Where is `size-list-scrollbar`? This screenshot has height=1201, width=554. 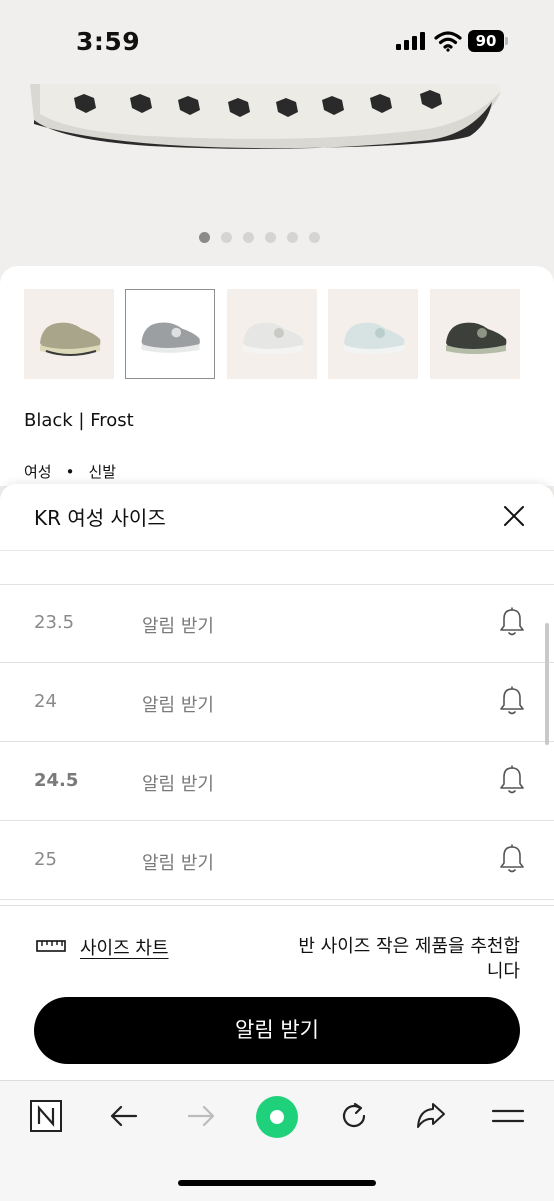
size-list-scrollbar is located at coordinates (547, 684).